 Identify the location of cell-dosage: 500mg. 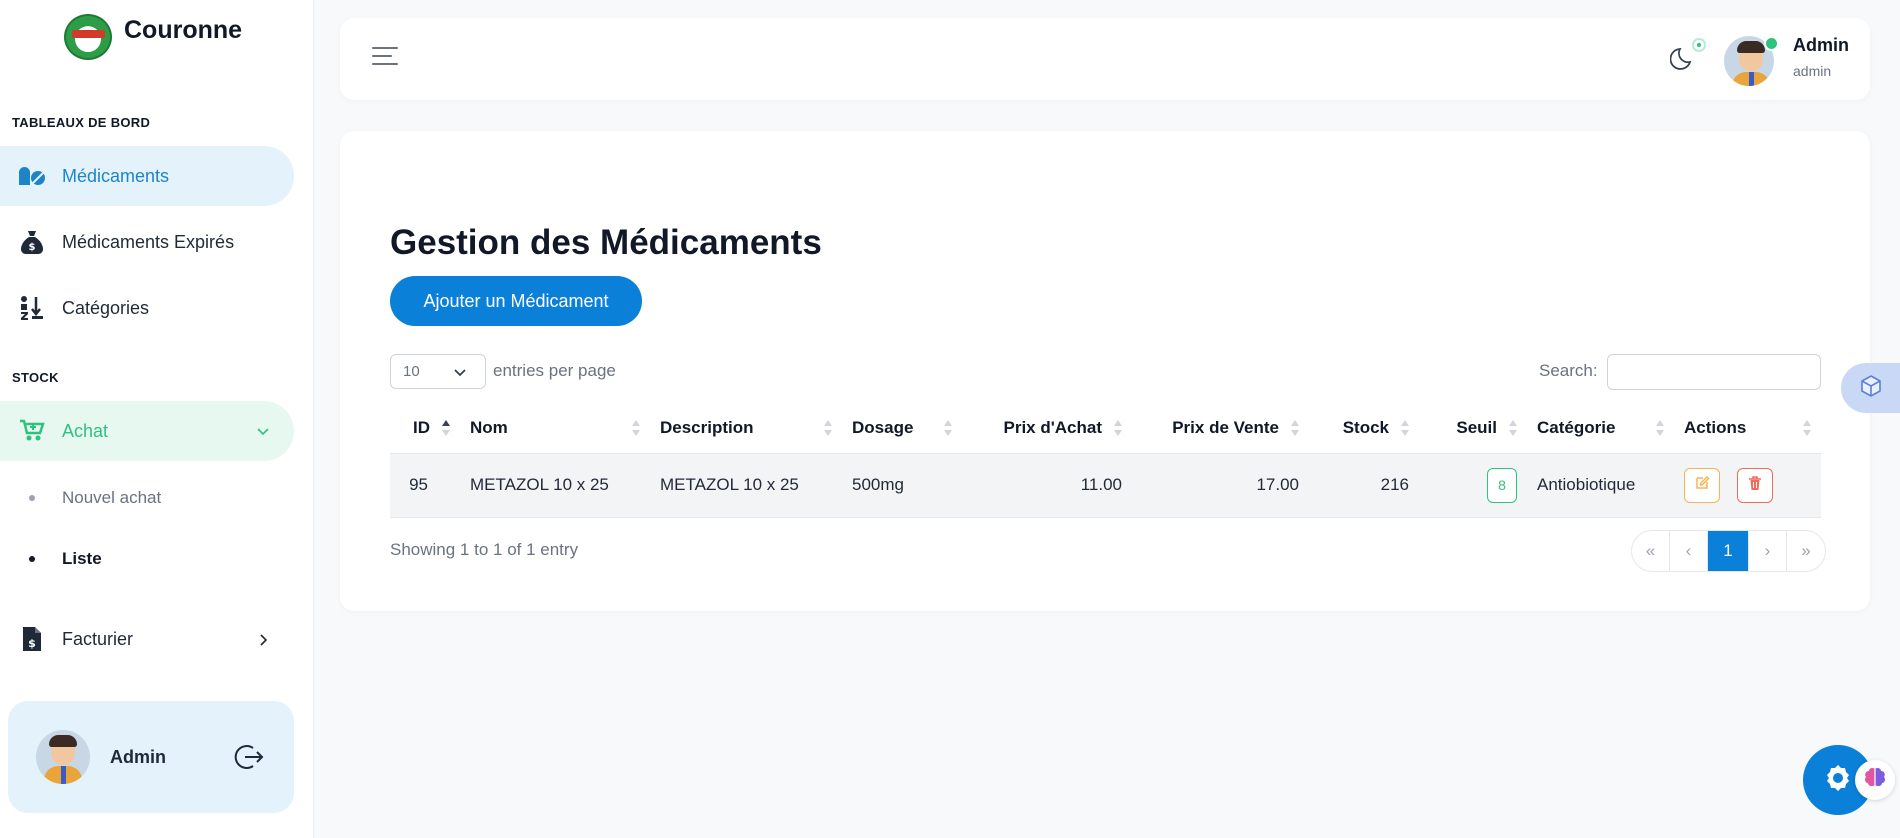
(902, 485).